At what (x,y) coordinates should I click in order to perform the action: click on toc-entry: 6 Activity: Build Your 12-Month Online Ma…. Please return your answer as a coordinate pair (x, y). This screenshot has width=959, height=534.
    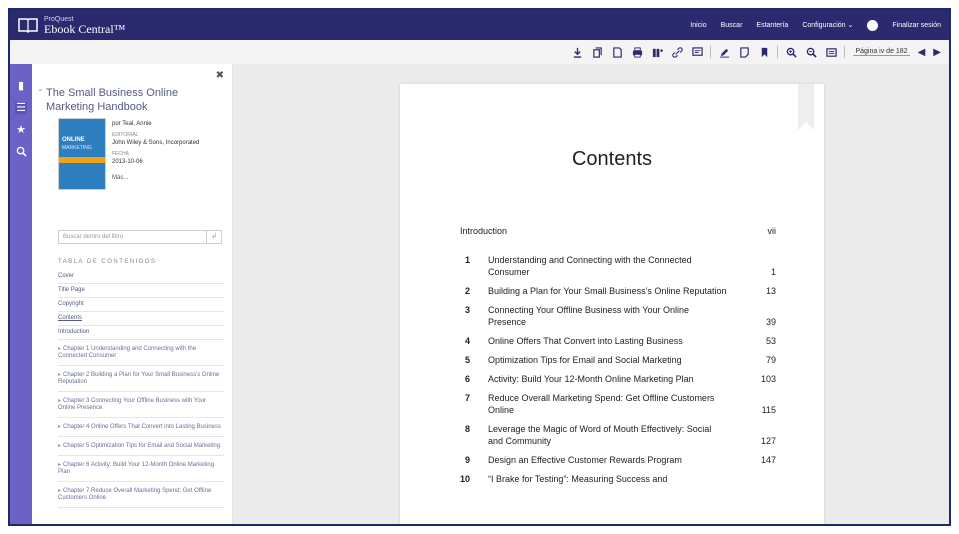
    Looking at the image, I should click on (620, 379).